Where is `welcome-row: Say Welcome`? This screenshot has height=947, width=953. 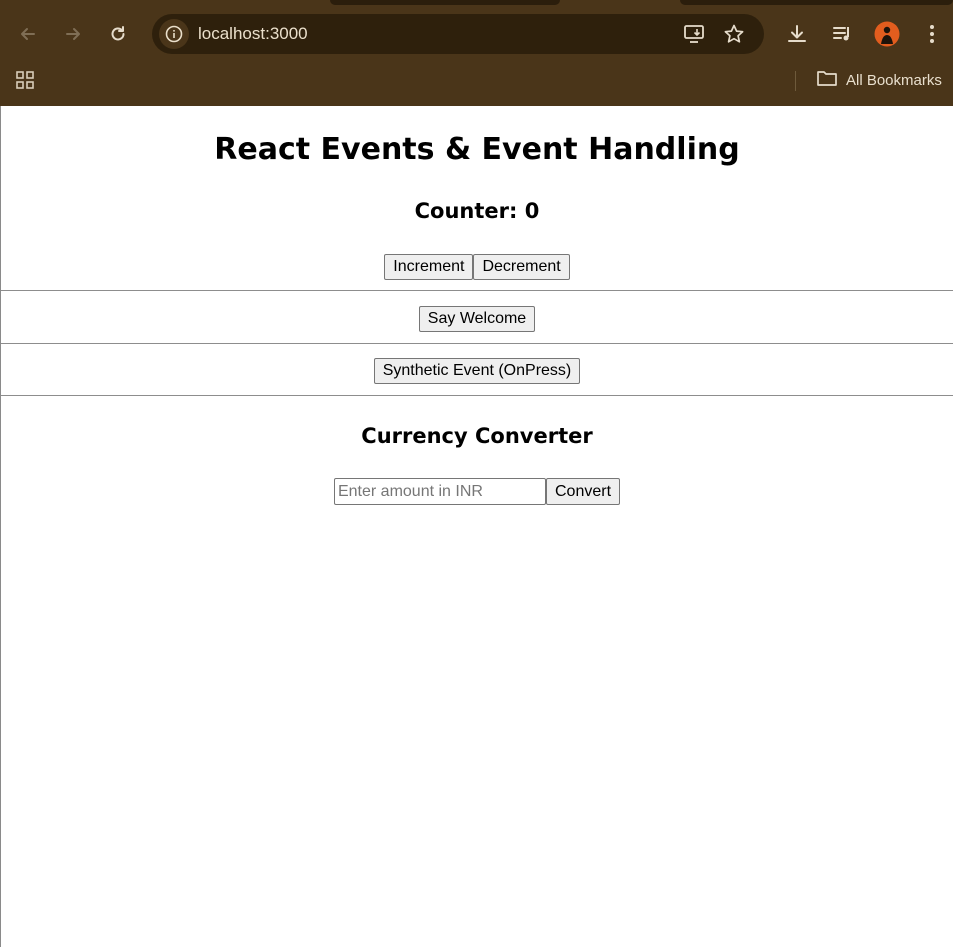
welcome-row: Say Welcome is located at coordinates (477, 319).